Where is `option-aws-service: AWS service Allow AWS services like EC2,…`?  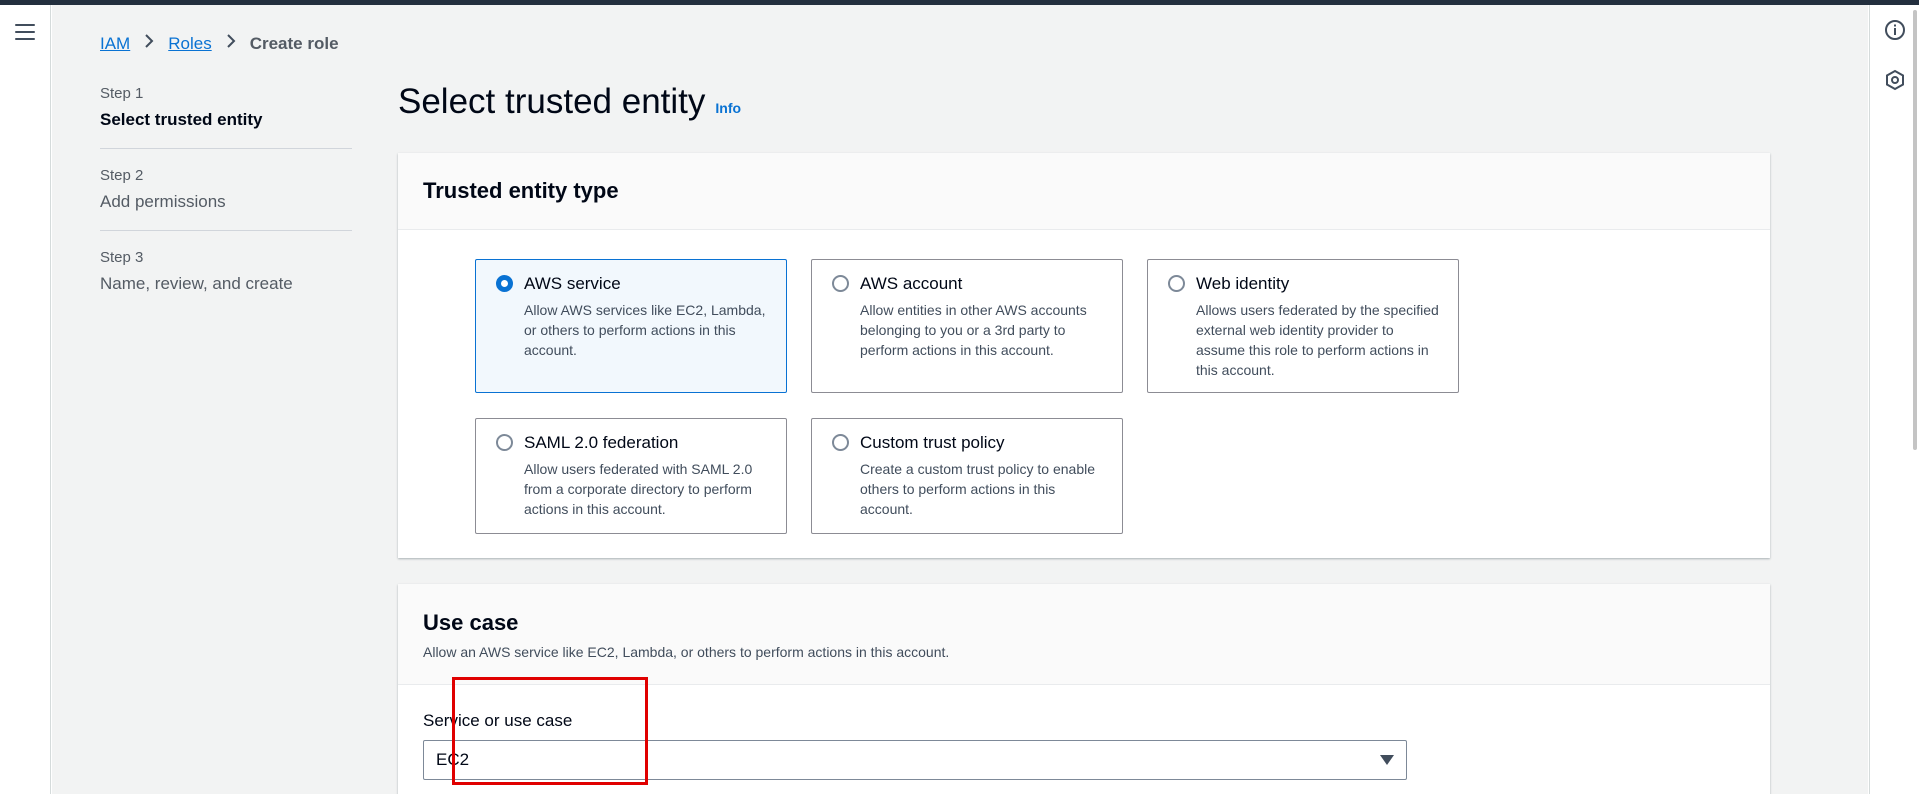 option-aws-service: AWS service Allow AWS services like EC2,… is located at coordinates (631, 326).